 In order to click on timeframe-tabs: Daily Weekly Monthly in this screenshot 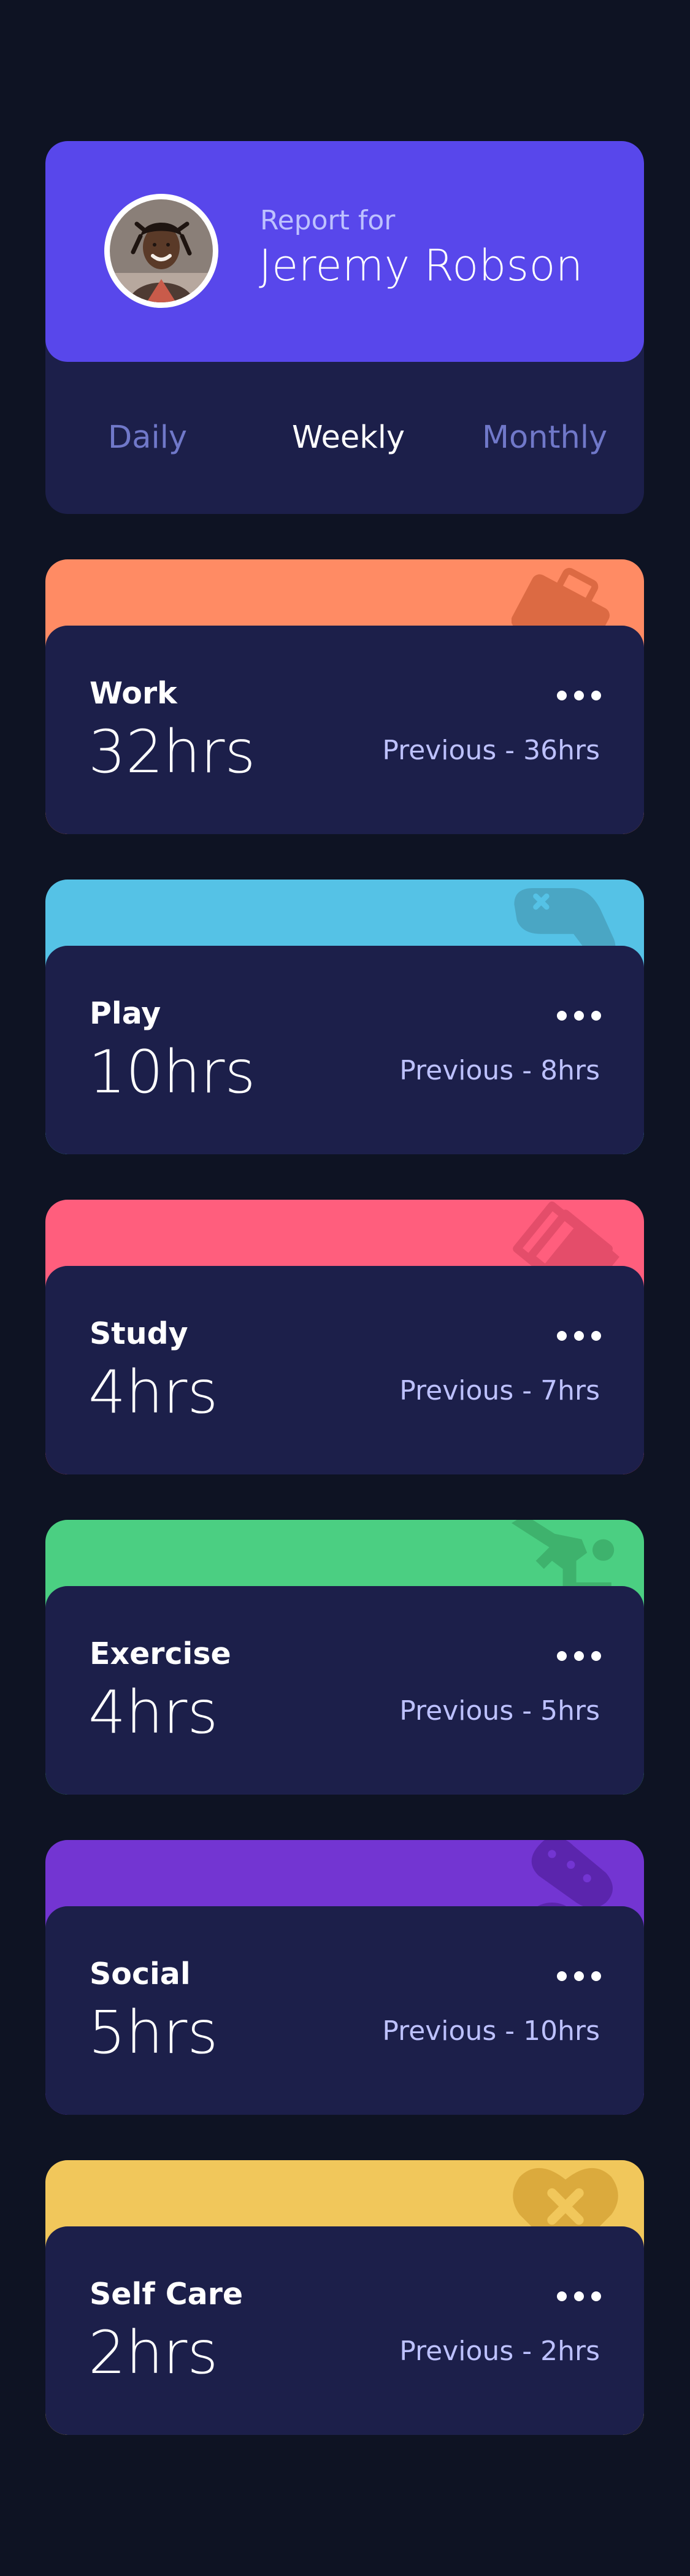, I will do `click(344, 438)`.